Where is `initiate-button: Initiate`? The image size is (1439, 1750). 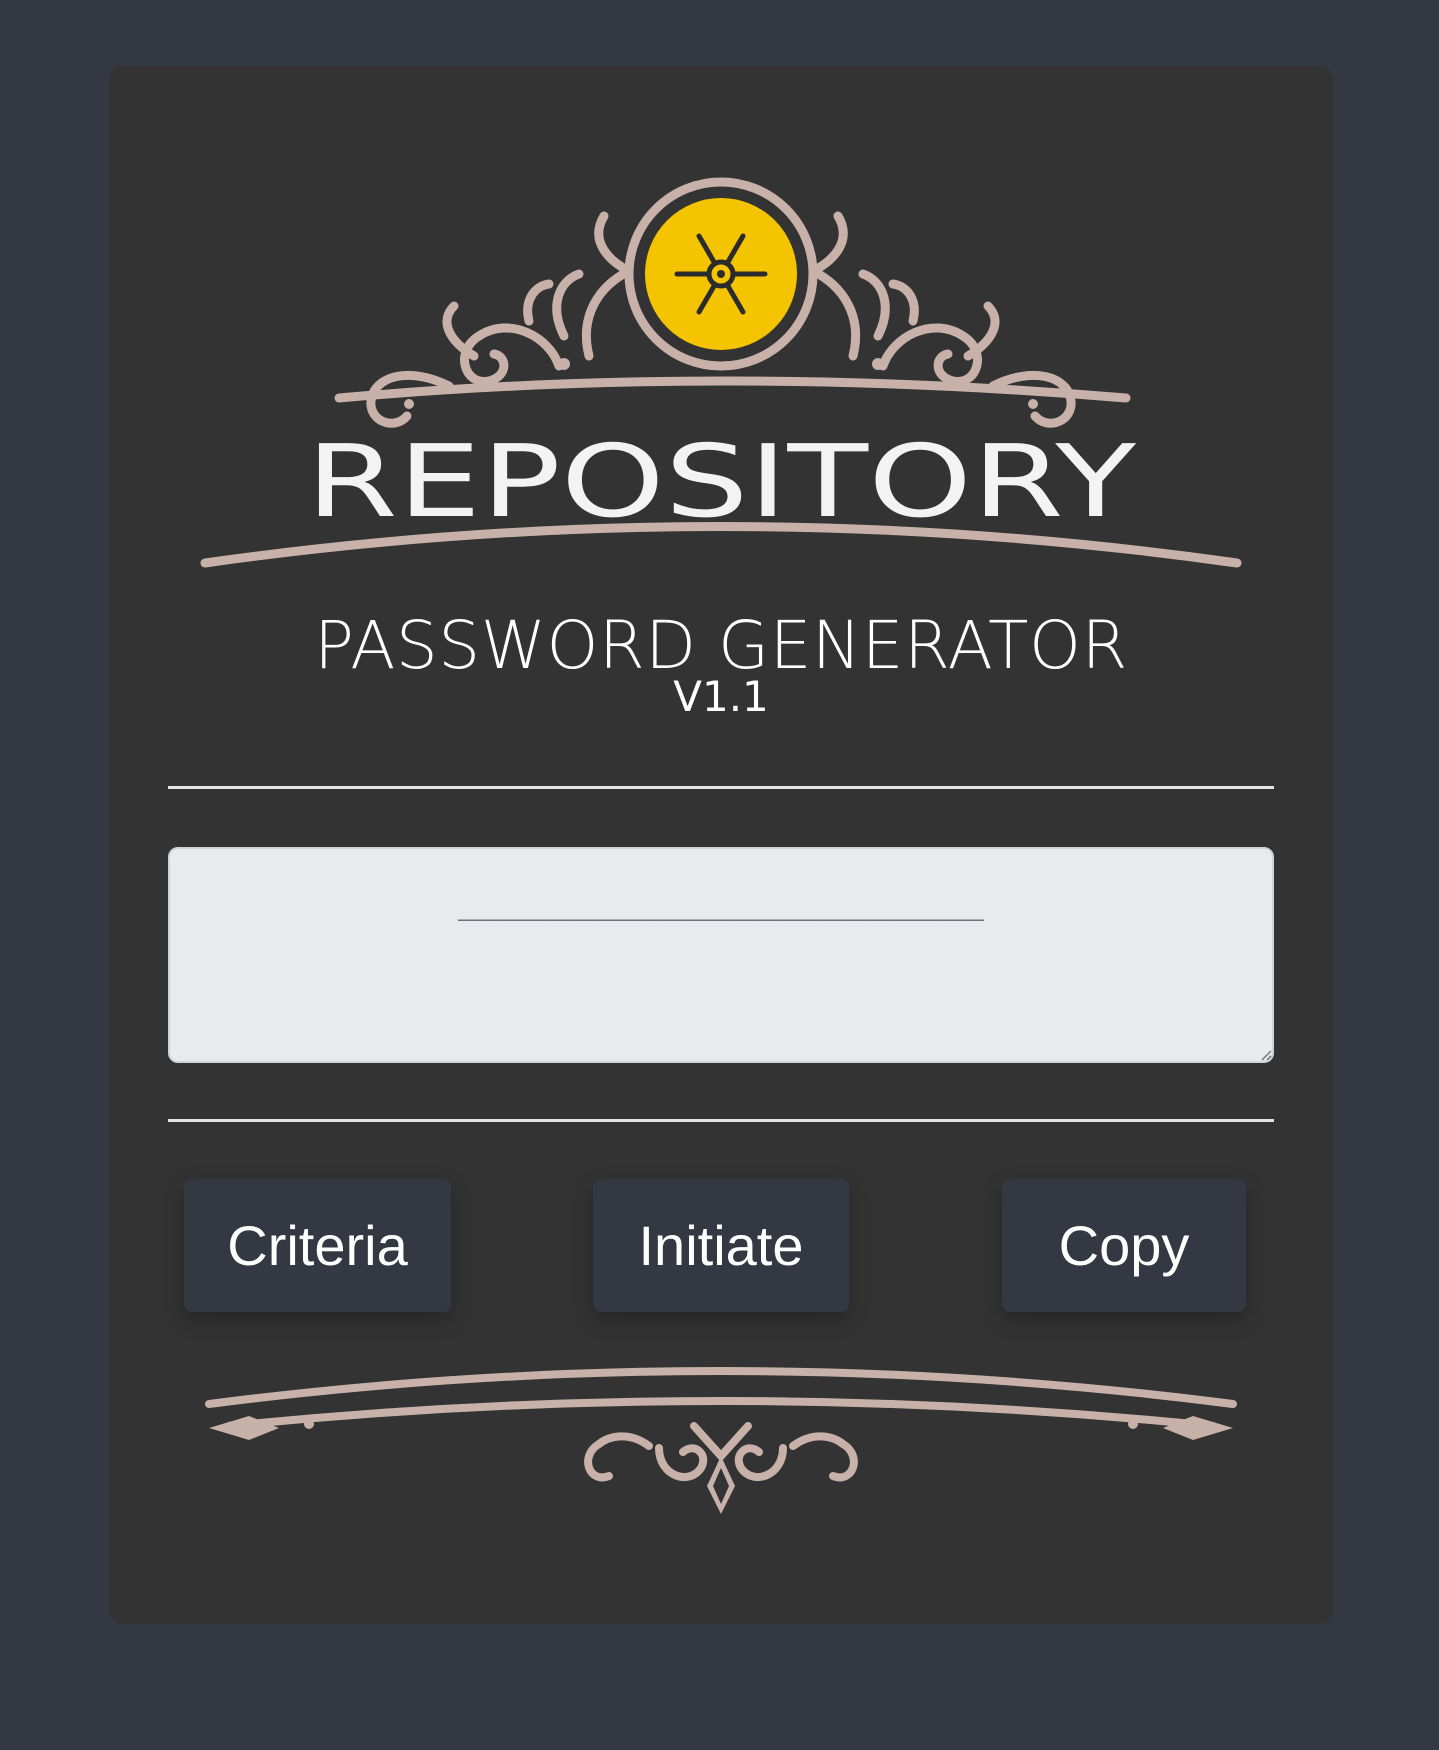 initiate-button: Initiate is located at coordinates (721, 1245).